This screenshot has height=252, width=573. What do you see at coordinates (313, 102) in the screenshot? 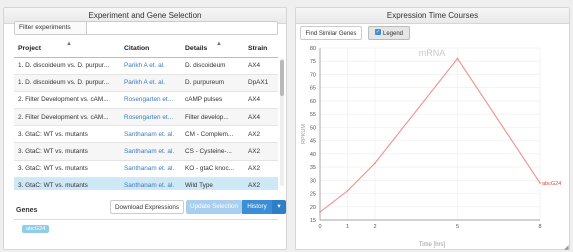
I see `y-tick-label: 60` at bounding box center [313, 102].